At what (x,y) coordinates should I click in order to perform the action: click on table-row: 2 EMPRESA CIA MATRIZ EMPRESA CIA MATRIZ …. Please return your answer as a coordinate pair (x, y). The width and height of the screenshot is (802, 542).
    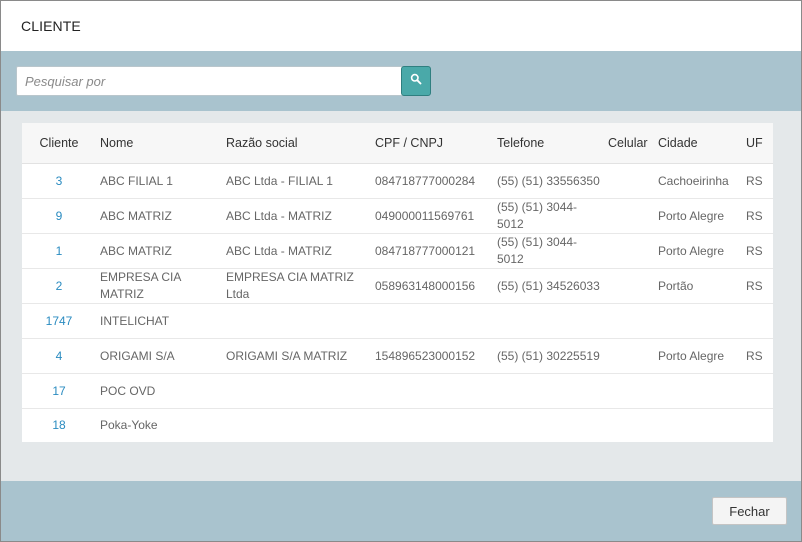
    Looking at the image, I should click on (397, 286).